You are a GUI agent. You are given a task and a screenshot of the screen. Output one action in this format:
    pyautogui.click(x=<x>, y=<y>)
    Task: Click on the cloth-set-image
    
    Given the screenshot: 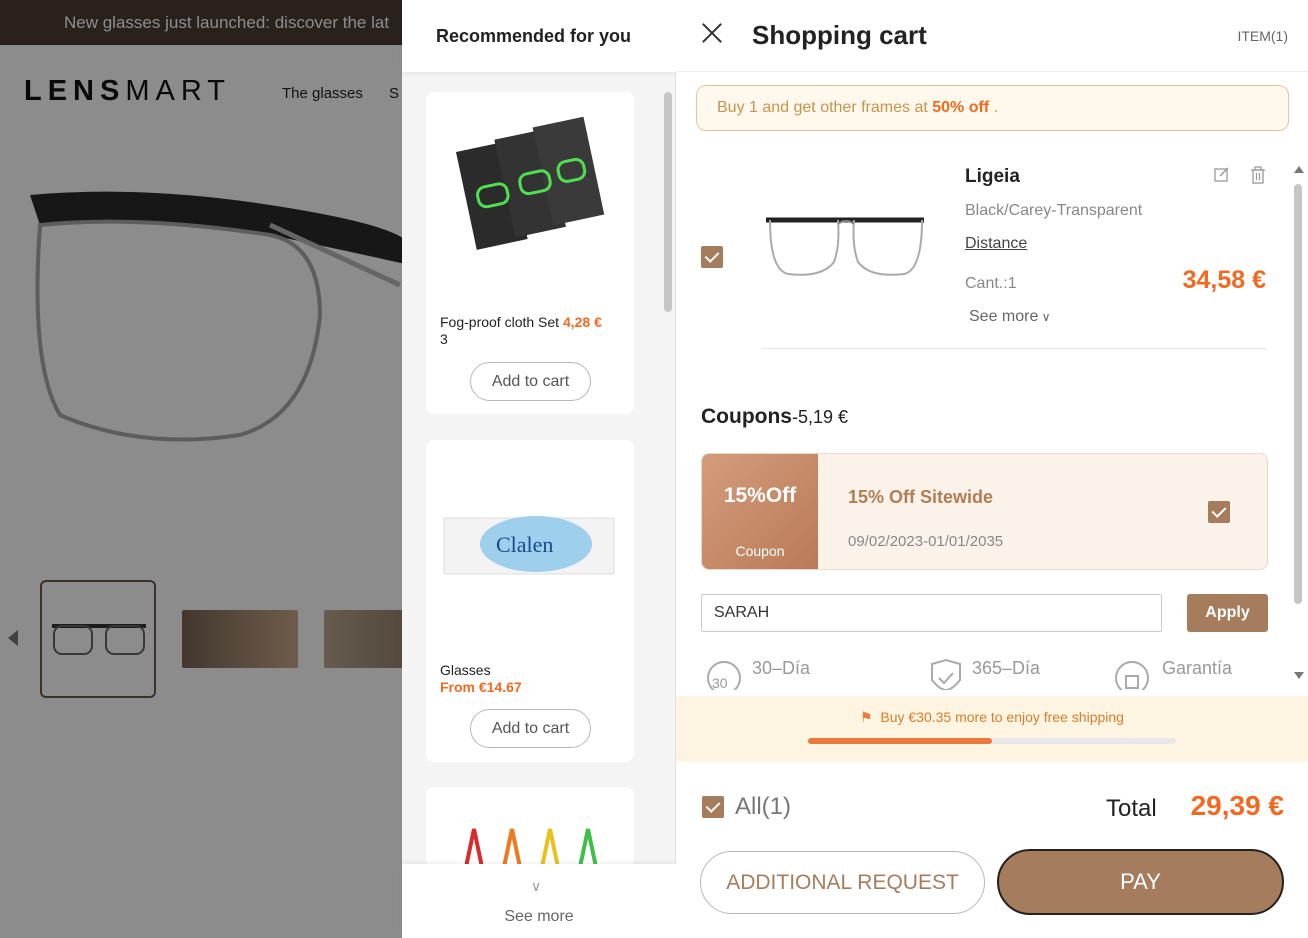 What is the action you would take?
    pyautogui.click(x=530, y=183)
    